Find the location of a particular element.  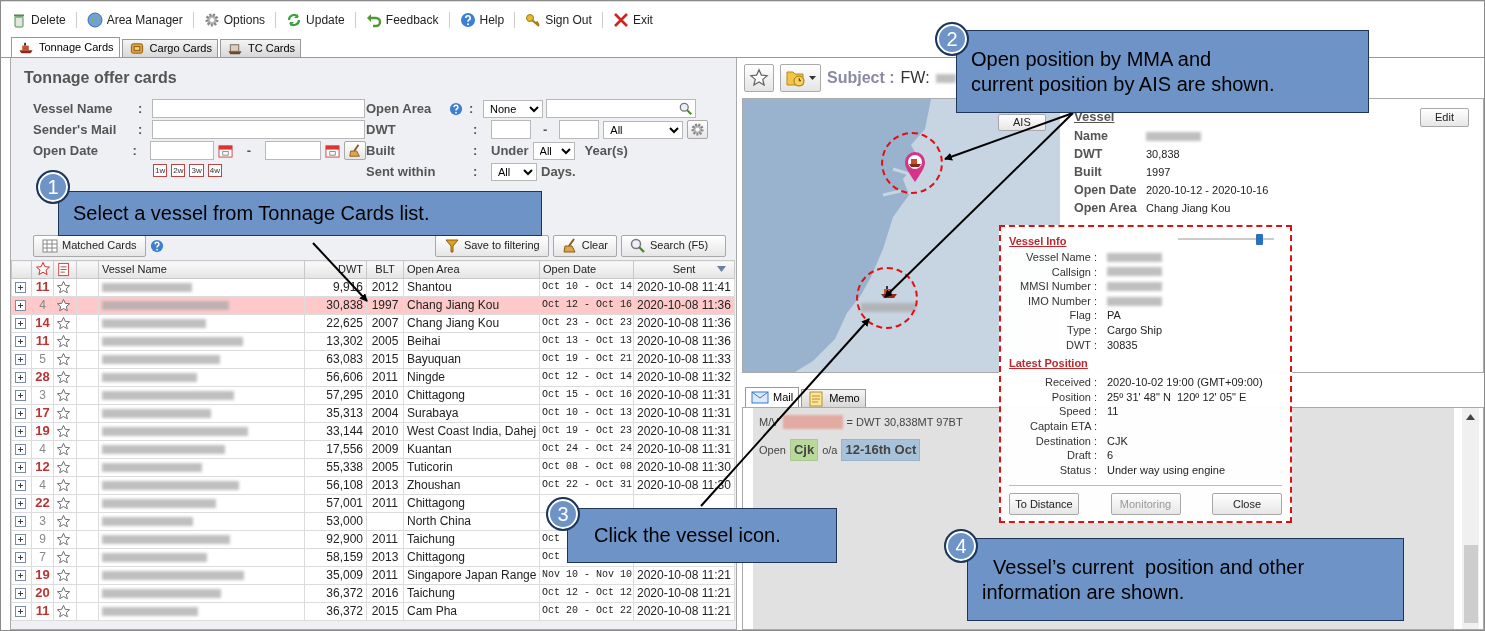

table-row: 28 56,606 2011 Ningde Oct 12 - Oct 14 2020-10-08 11:32 is located at coordinates (373, 377).